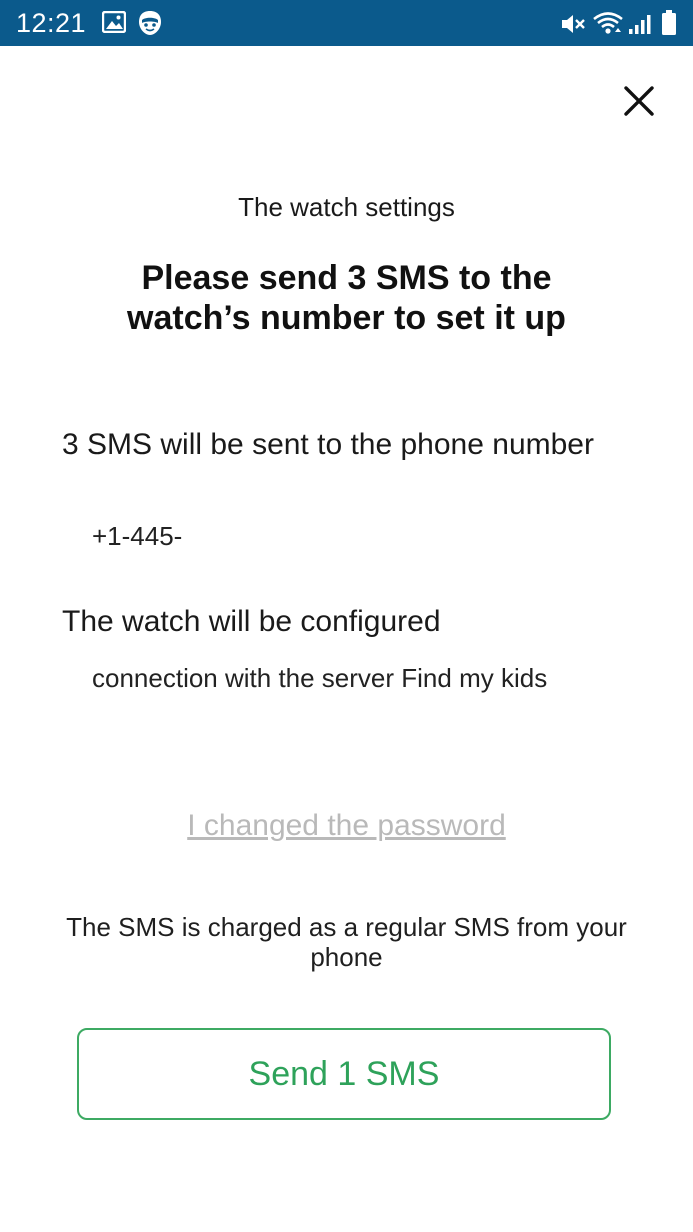  What do you see at coordinates (346, 318) in the screenshot?
I see `page-title-line-2: watch’s number to set it up` at bounding box center [346, 318].